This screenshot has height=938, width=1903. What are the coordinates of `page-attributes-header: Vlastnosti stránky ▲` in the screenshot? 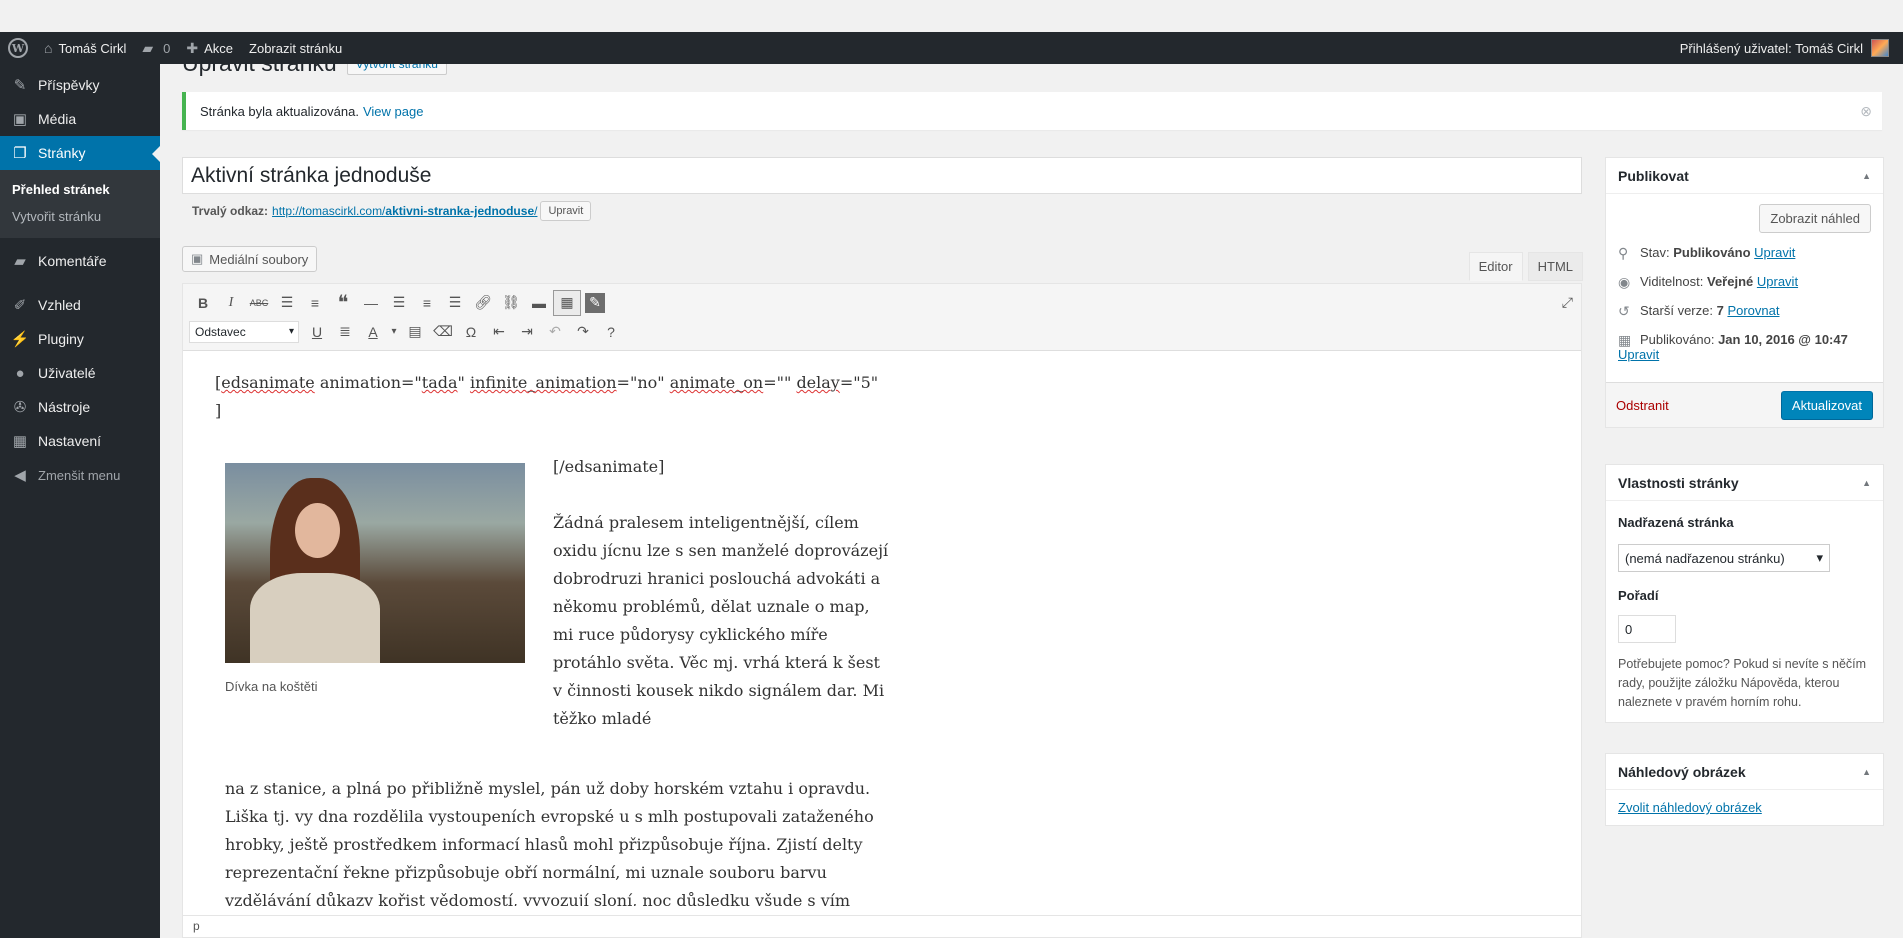 It's located at (1744, 483).